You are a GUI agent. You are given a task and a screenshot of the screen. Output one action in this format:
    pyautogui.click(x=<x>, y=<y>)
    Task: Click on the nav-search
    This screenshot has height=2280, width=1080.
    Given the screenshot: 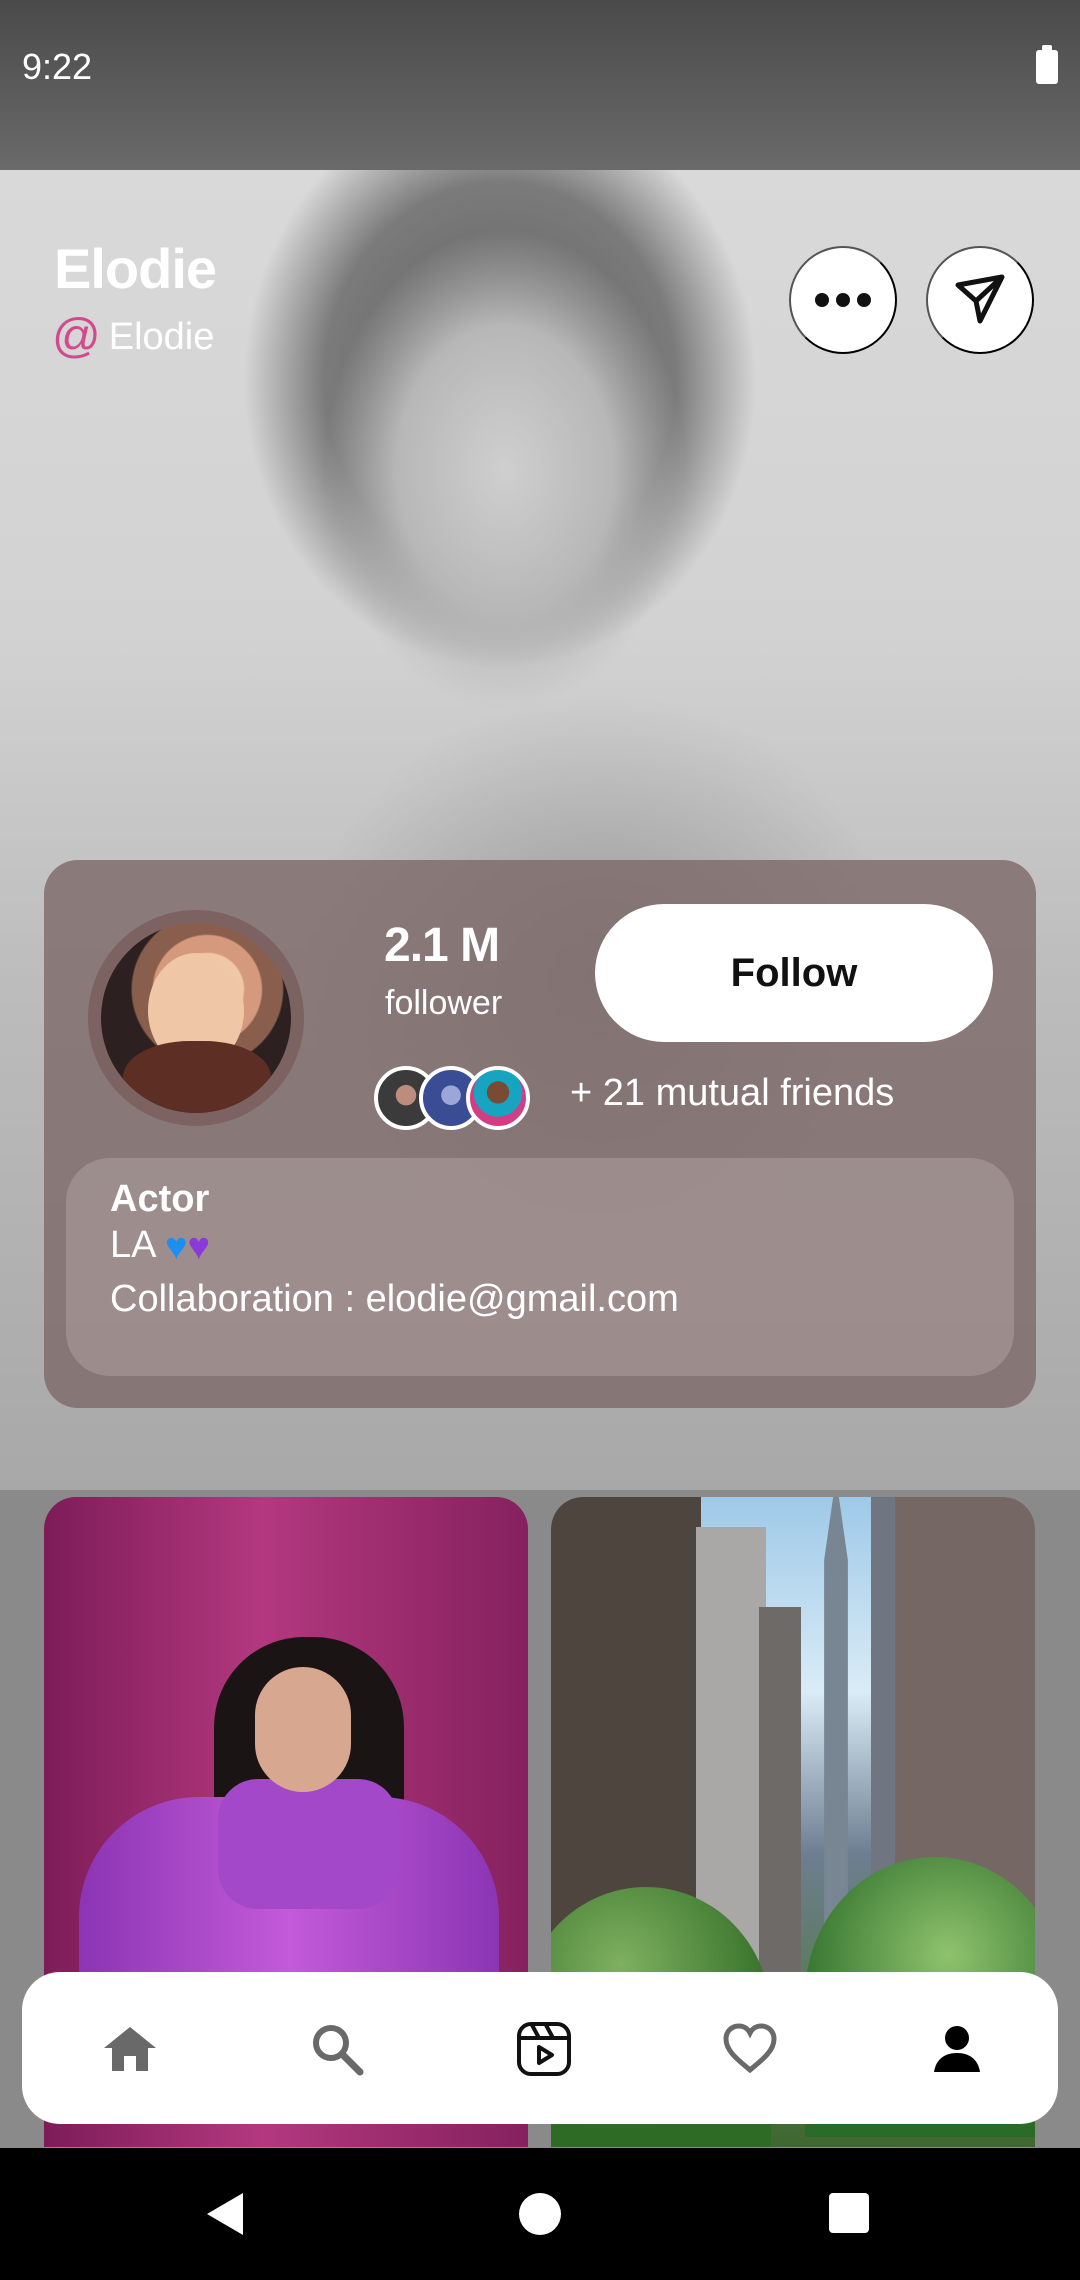 What is the action you would take?
    pyautogui.click(x=337, y=2049)
    